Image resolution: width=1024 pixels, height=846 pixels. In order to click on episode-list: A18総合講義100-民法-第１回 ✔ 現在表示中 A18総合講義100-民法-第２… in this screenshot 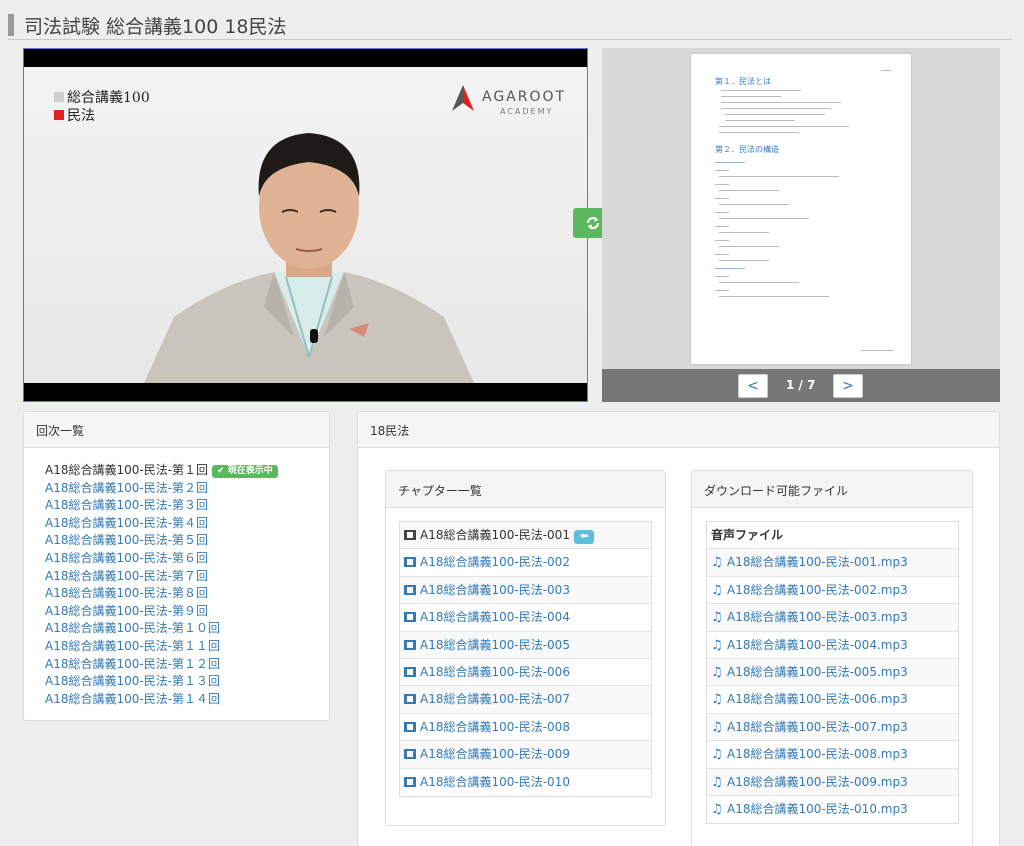, I will do `click(176, 578)`.